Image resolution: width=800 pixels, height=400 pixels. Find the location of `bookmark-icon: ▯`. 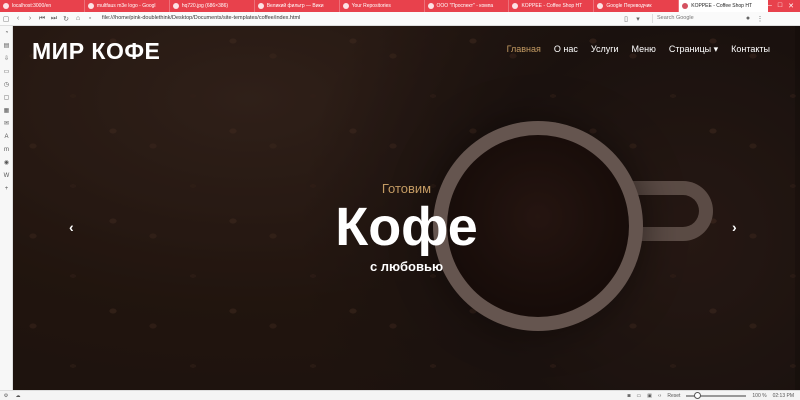

bookmark-icon: ▯ is located at coordinates (626, 19).